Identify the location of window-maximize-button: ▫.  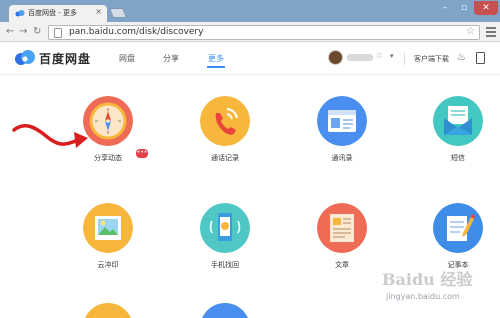
(464, 8).